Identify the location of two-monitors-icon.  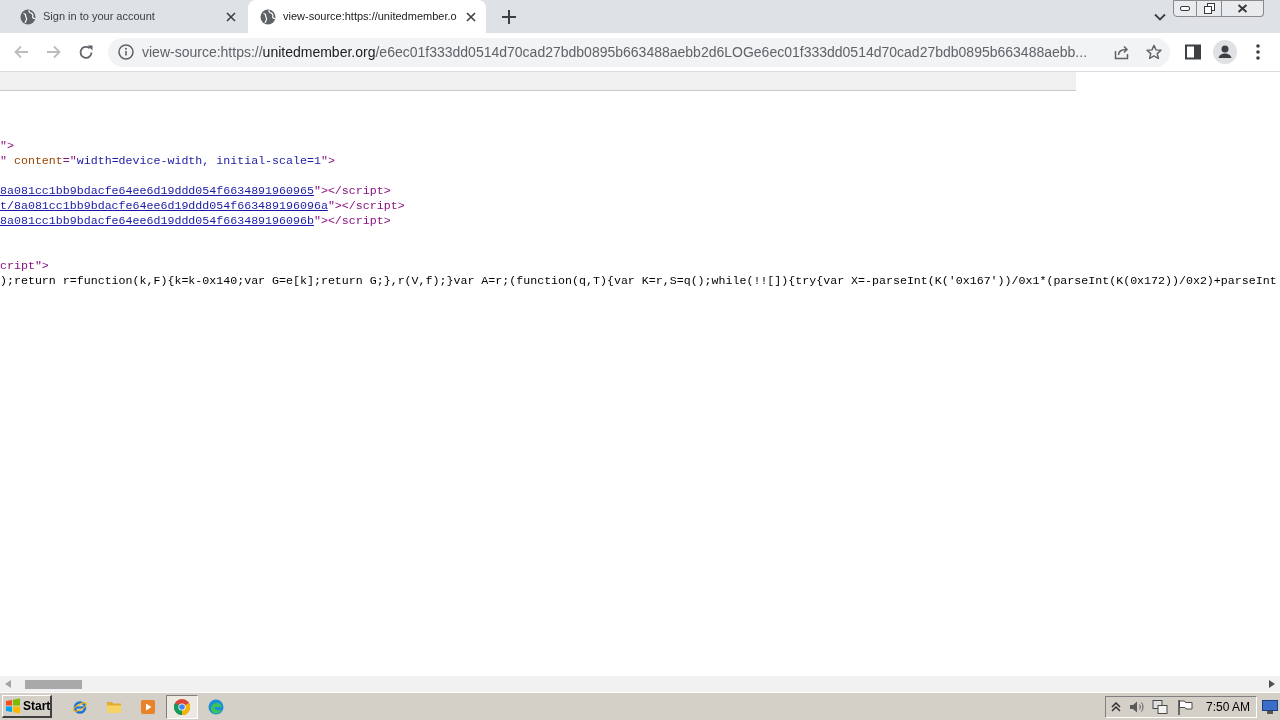
(1160, 706).